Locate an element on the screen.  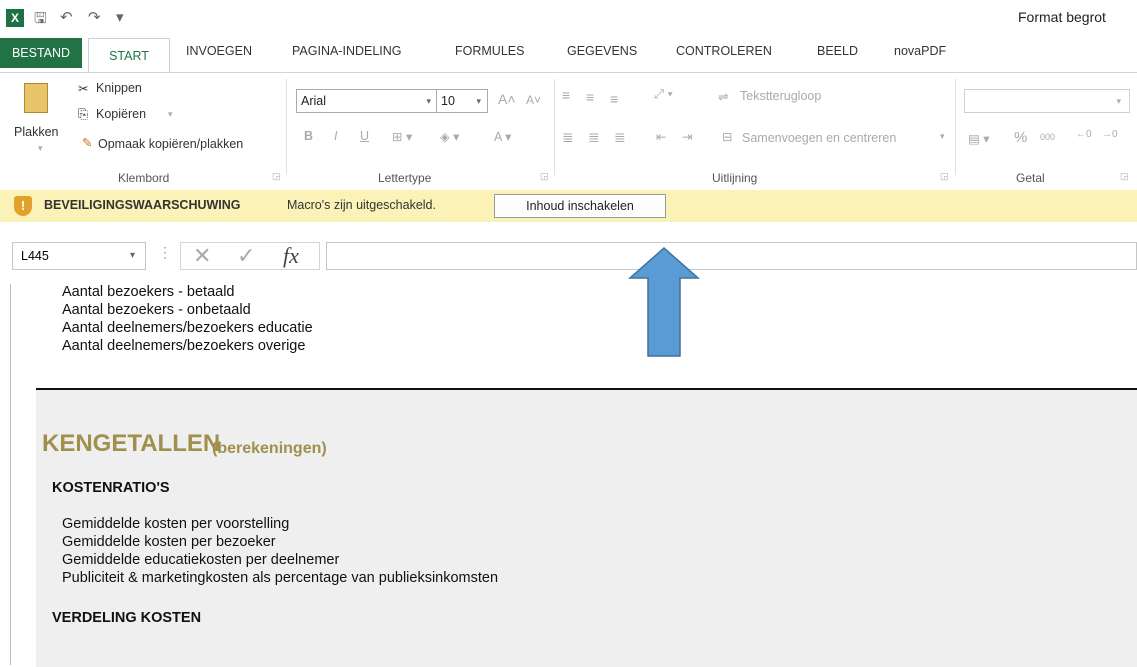
tab-novapdf: novaPDF is located at coordinates (920, 51).